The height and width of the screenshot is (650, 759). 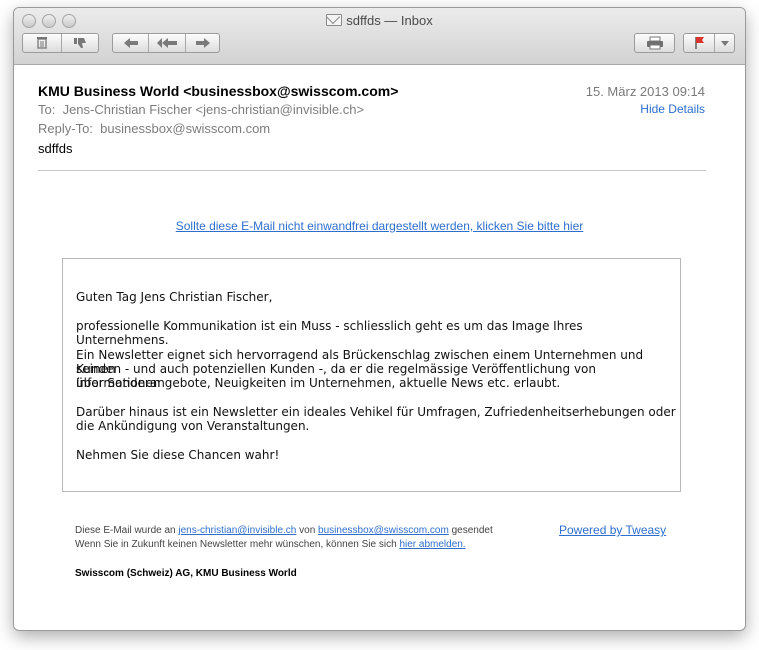 What do you see at coordinates (383, 530) in the screenshot?
I see `sender-email-link: businessbox@swisscom.com` at bounding box center [383, 530].